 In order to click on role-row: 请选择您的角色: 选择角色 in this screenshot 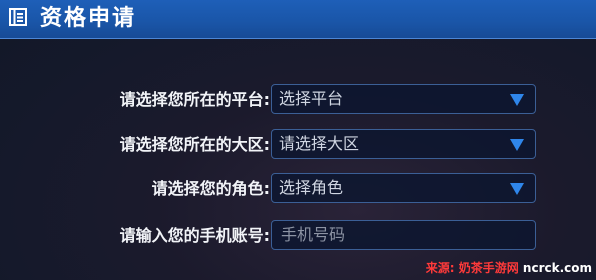, I will do `click(298, 189)`.